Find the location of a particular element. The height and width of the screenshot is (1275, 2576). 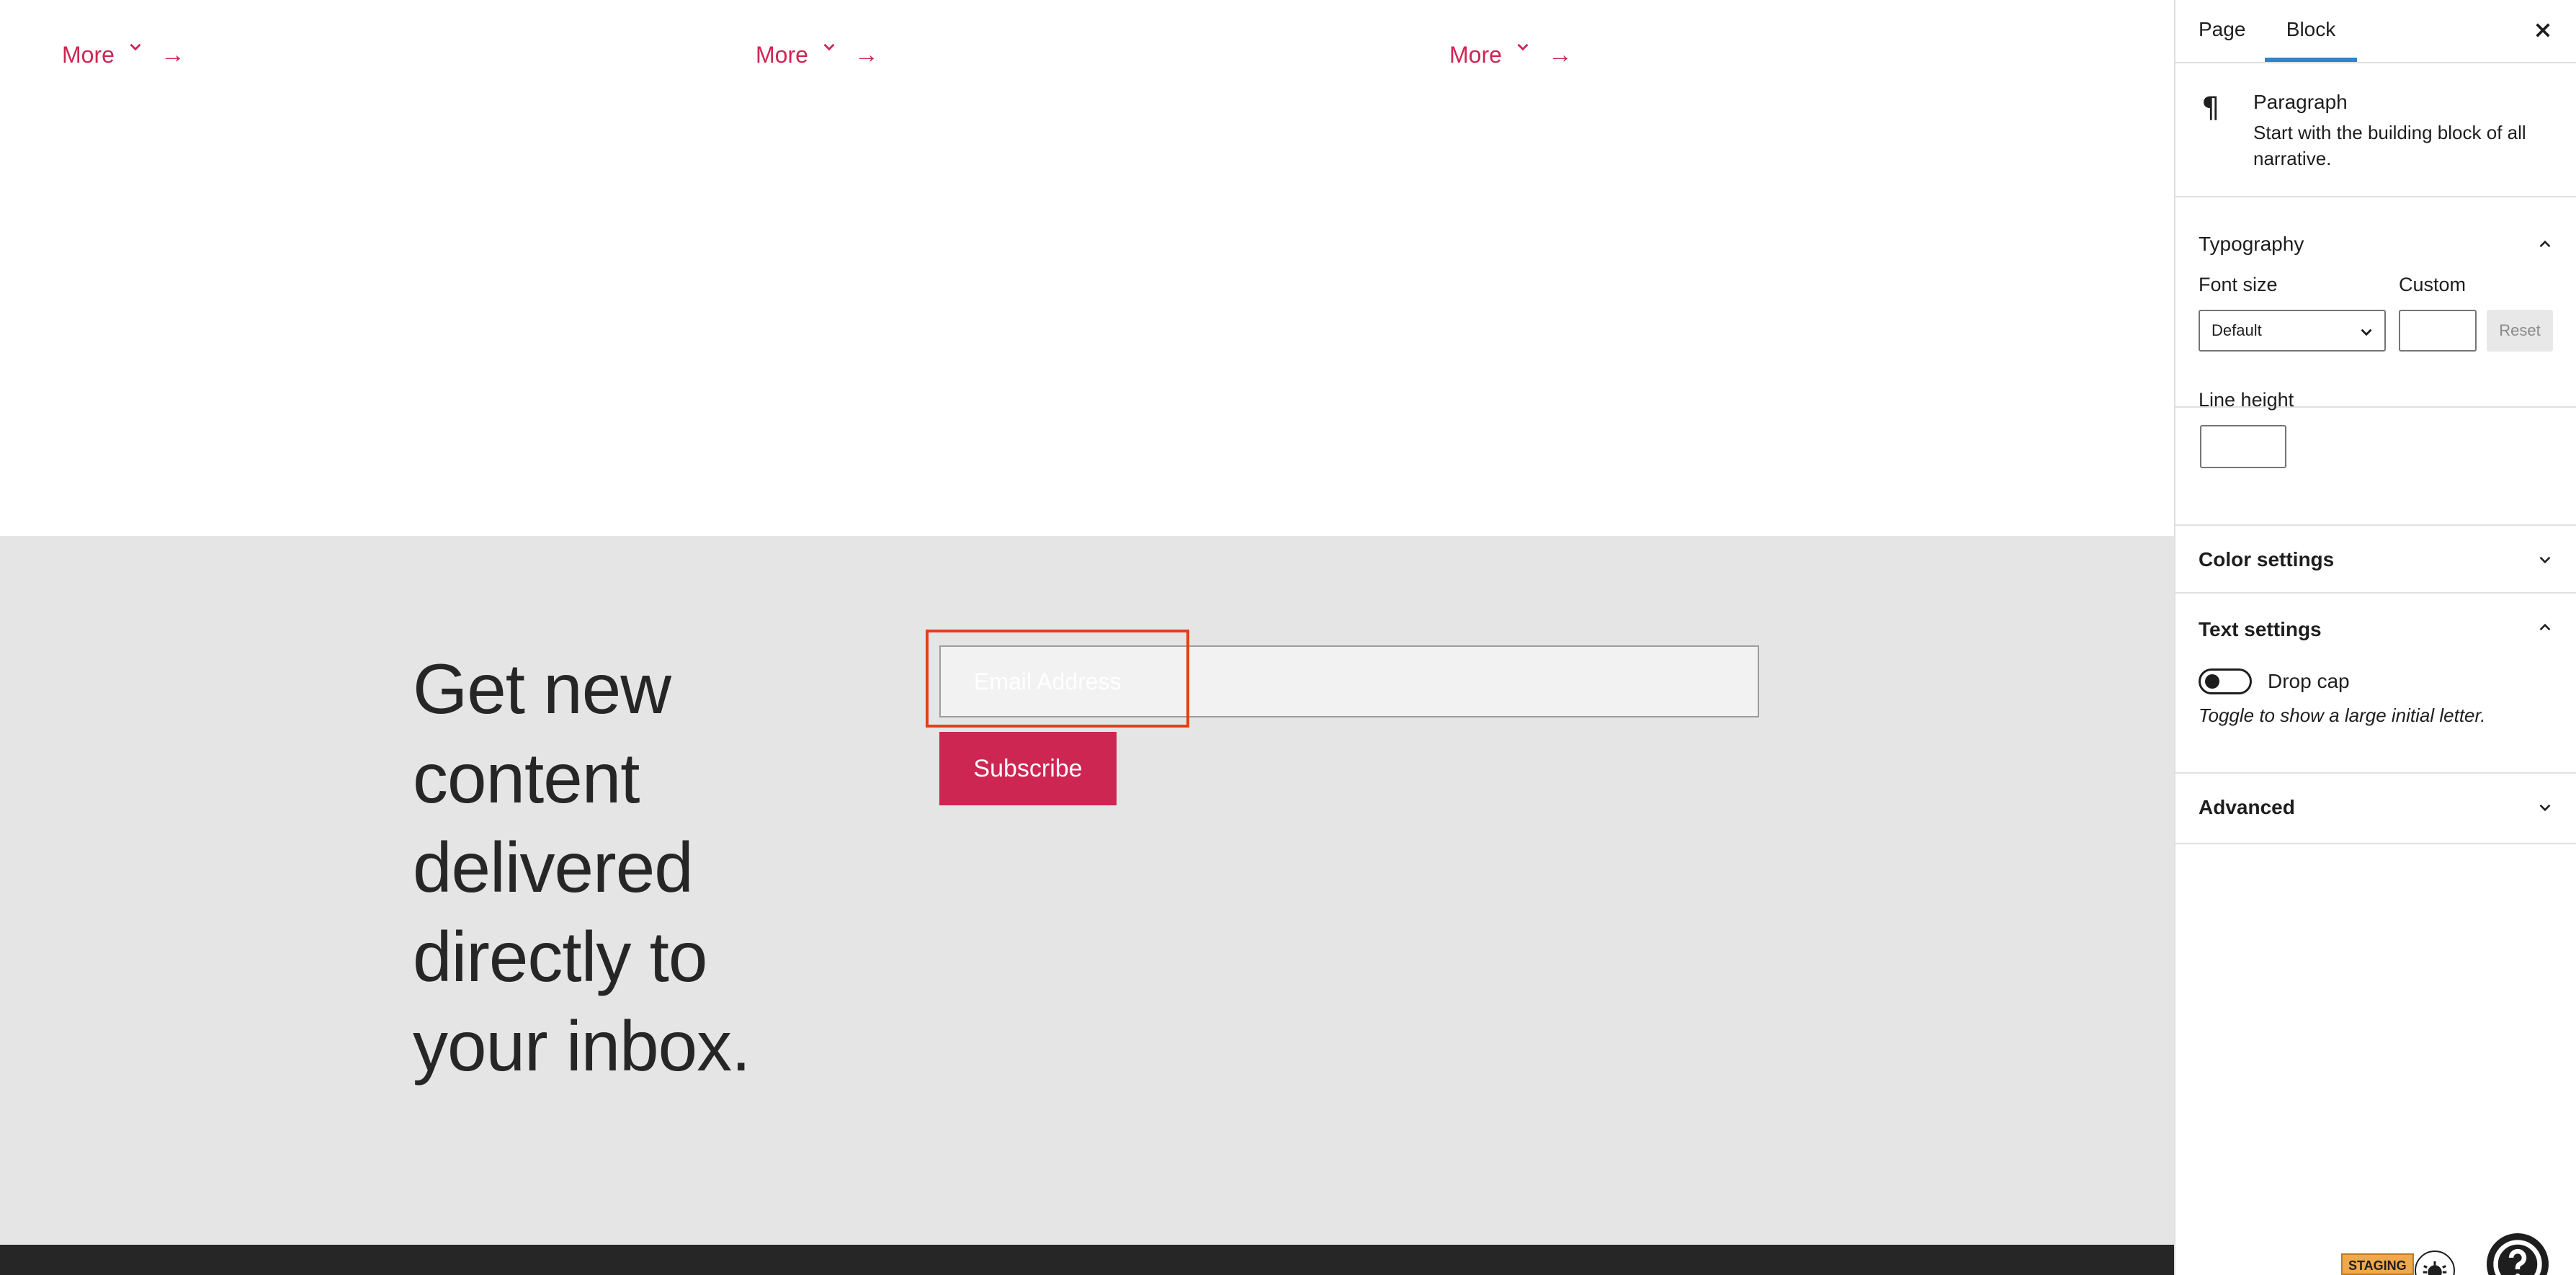

more-link-3: More → is located at coordinates (1511, 55).